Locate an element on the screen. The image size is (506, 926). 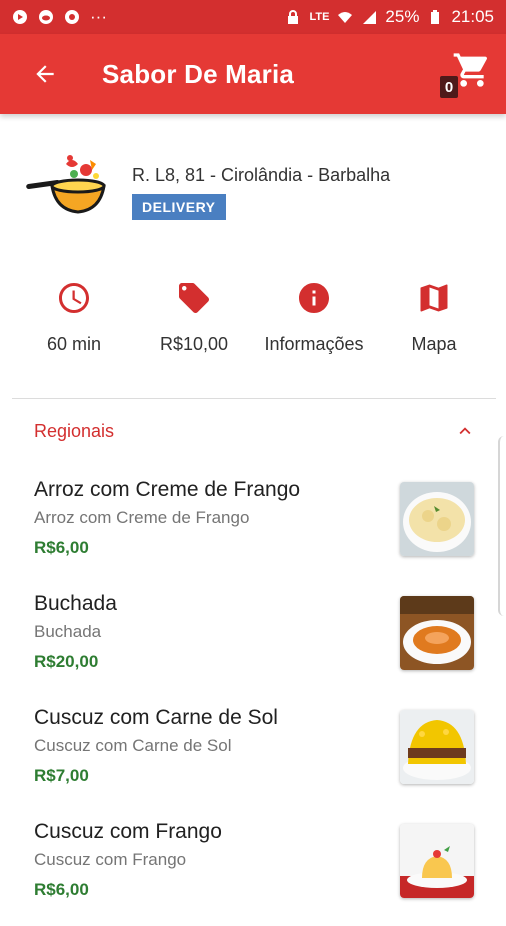
wifi-icon is located at coordinates (345, 17).